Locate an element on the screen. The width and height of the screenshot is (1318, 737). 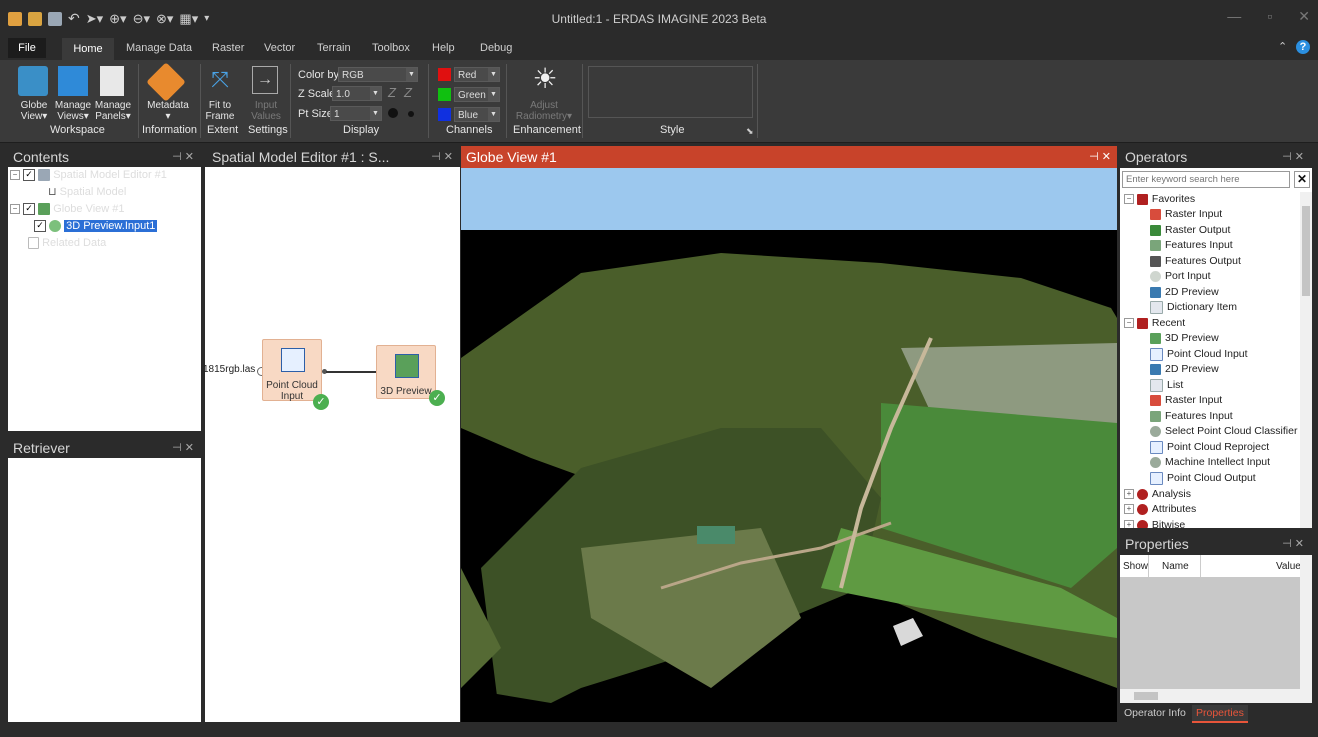
globe-view-button: Globe View▾ is located at coordinates (34, 111).